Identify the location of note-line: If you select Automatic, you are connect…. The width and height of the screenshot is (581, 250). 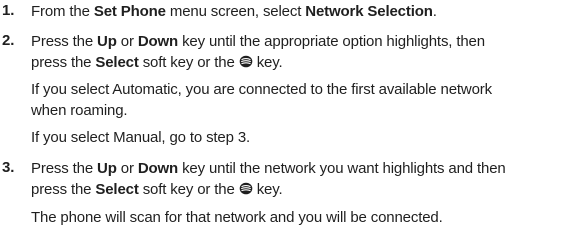
(261, 89).